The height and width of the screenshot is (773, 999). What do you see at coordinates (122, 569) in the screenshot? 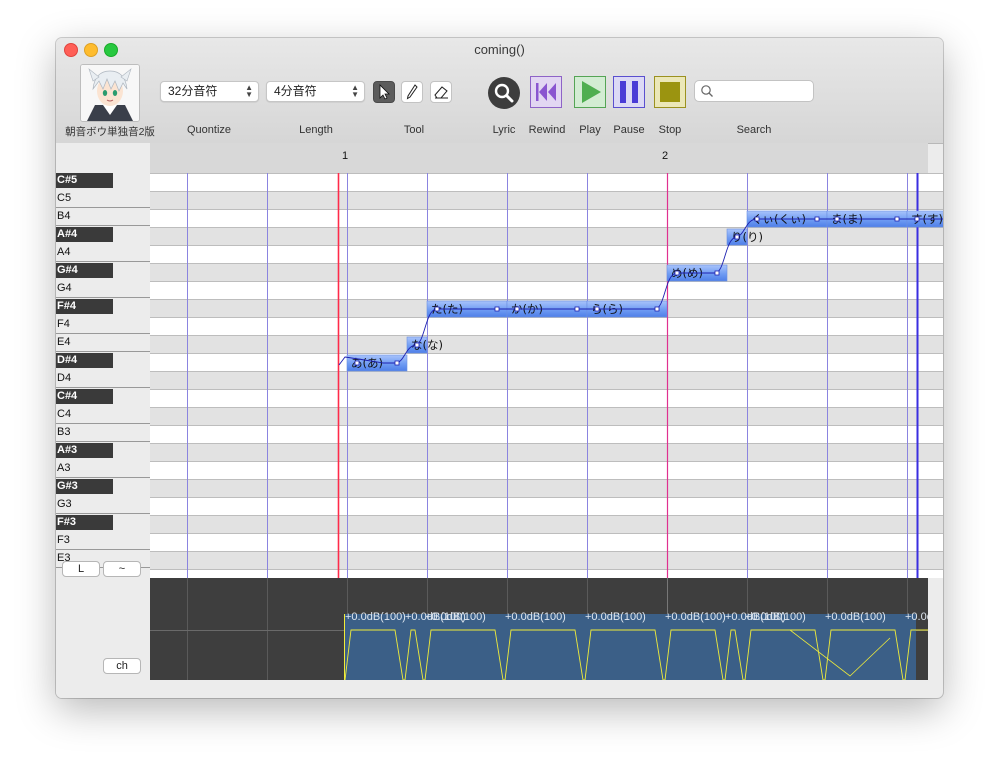
I see `tilde-button: ~` at bounding box center [122, 569].